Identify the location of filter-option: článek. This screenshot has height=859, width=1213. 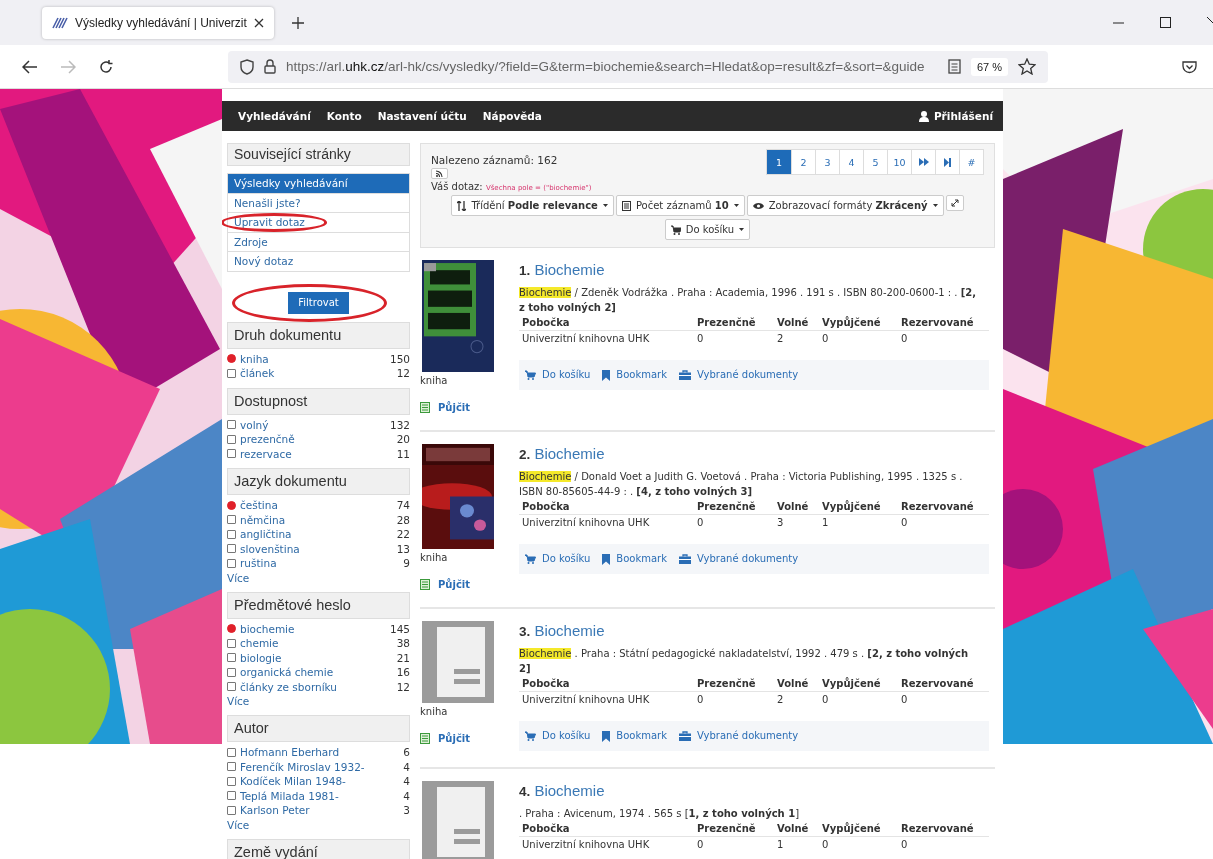
(318, 373).